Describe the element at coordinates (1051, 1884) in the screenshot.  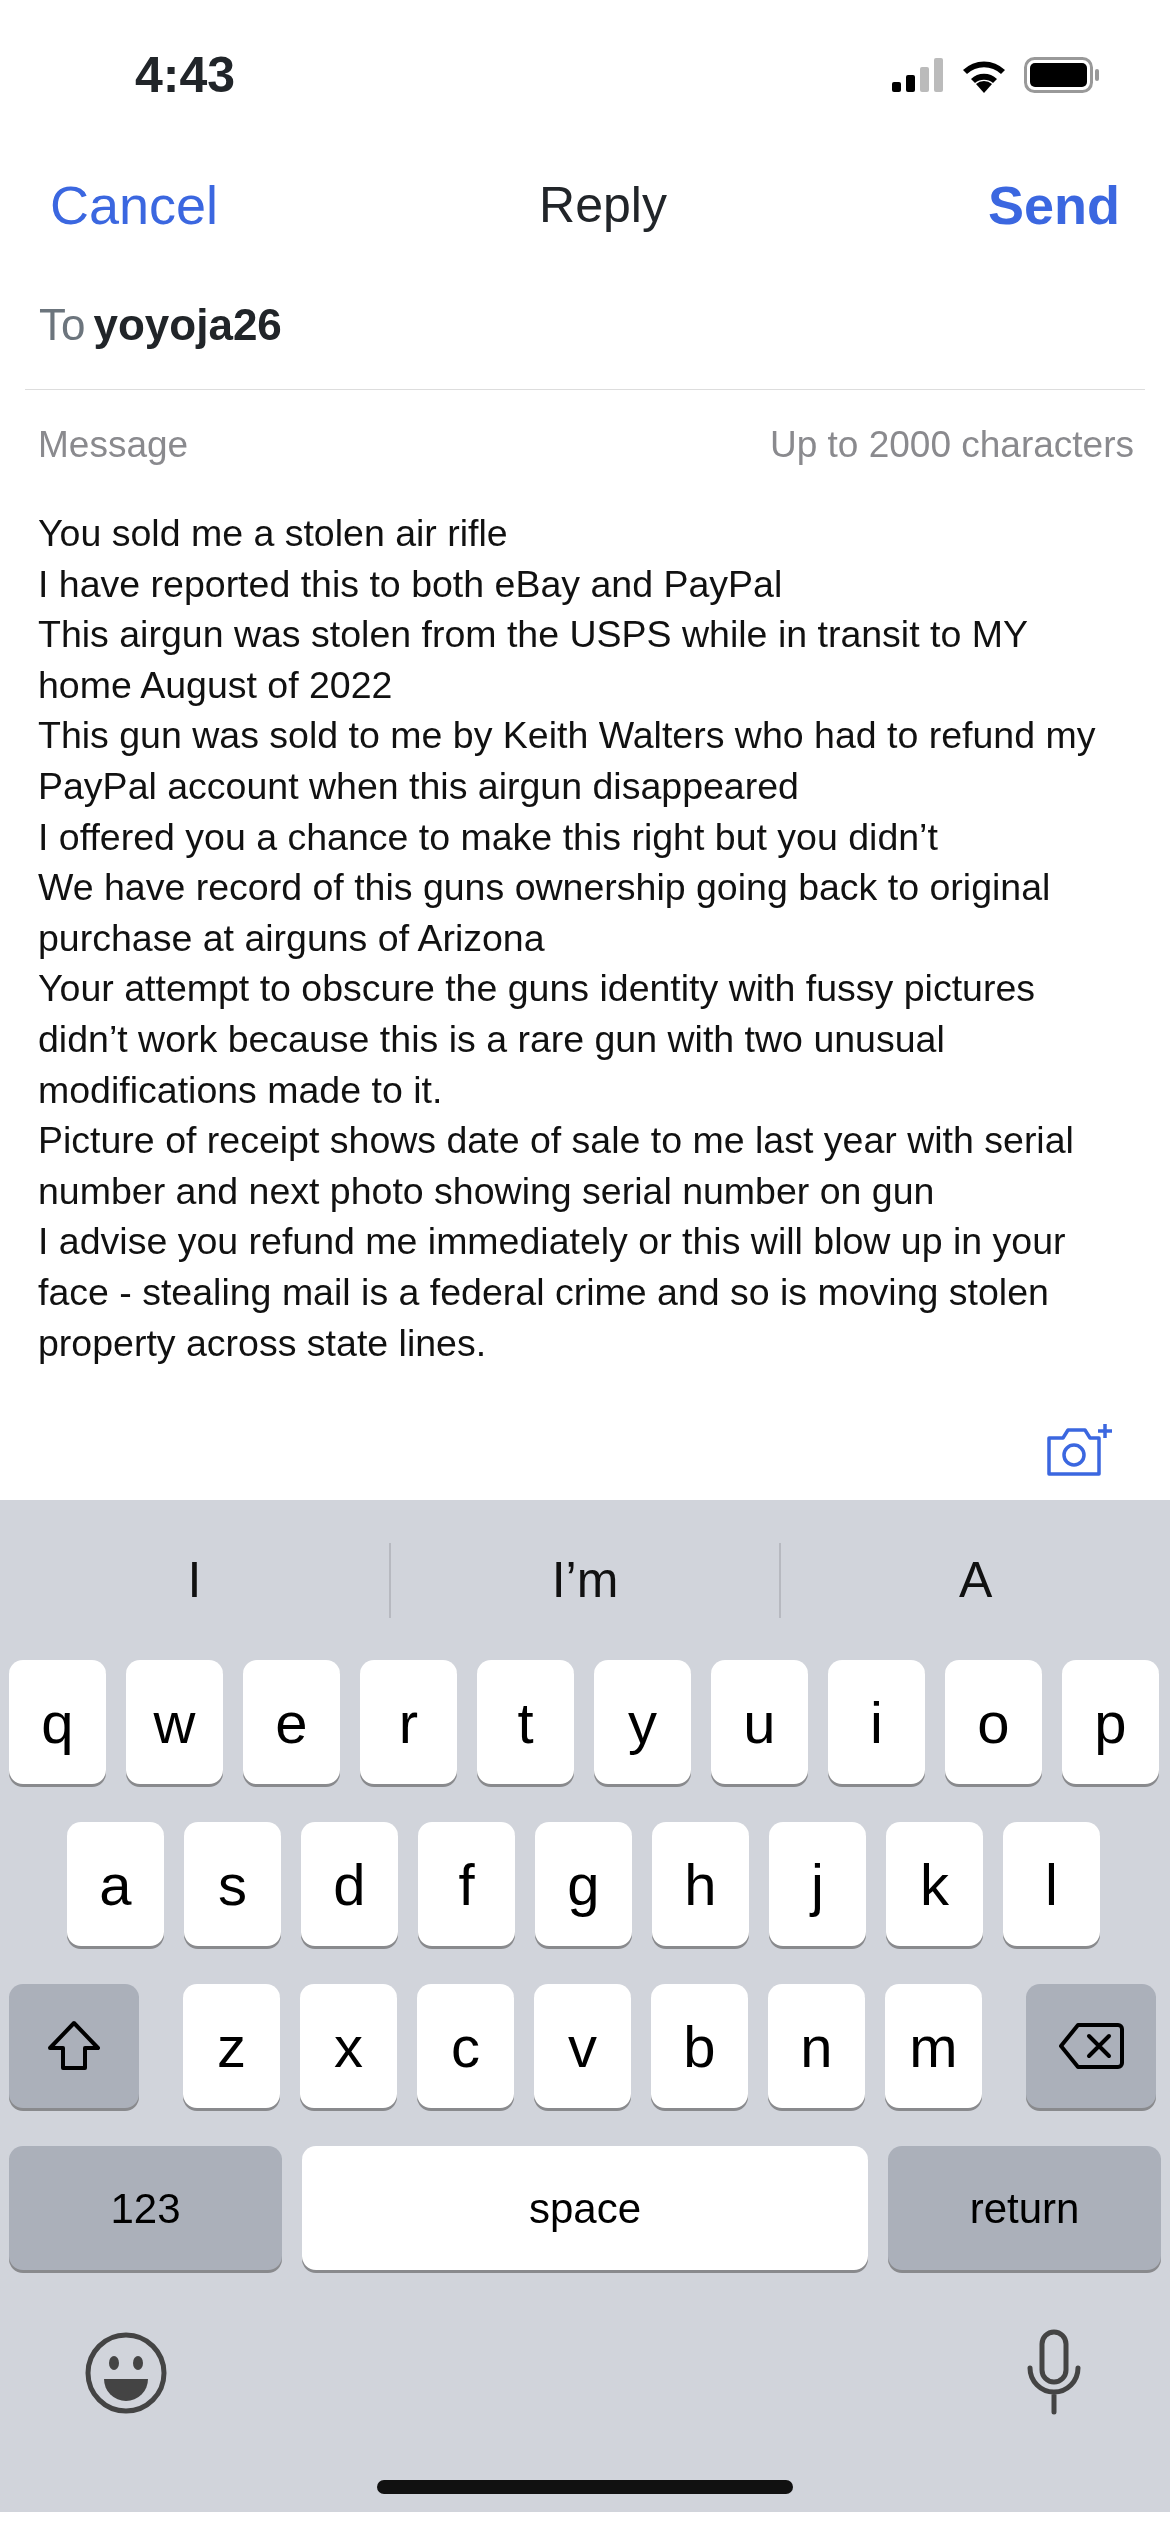
I see `key: l` at that location.